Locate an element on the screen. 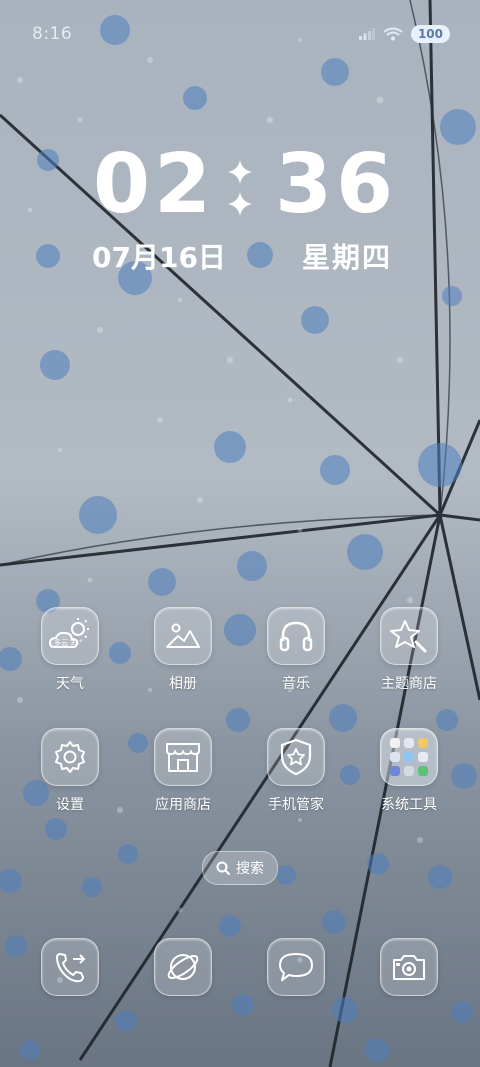 The width and height of the screenshot is (480, 1067). shield-star-icon is located at coordinates (296, 757).